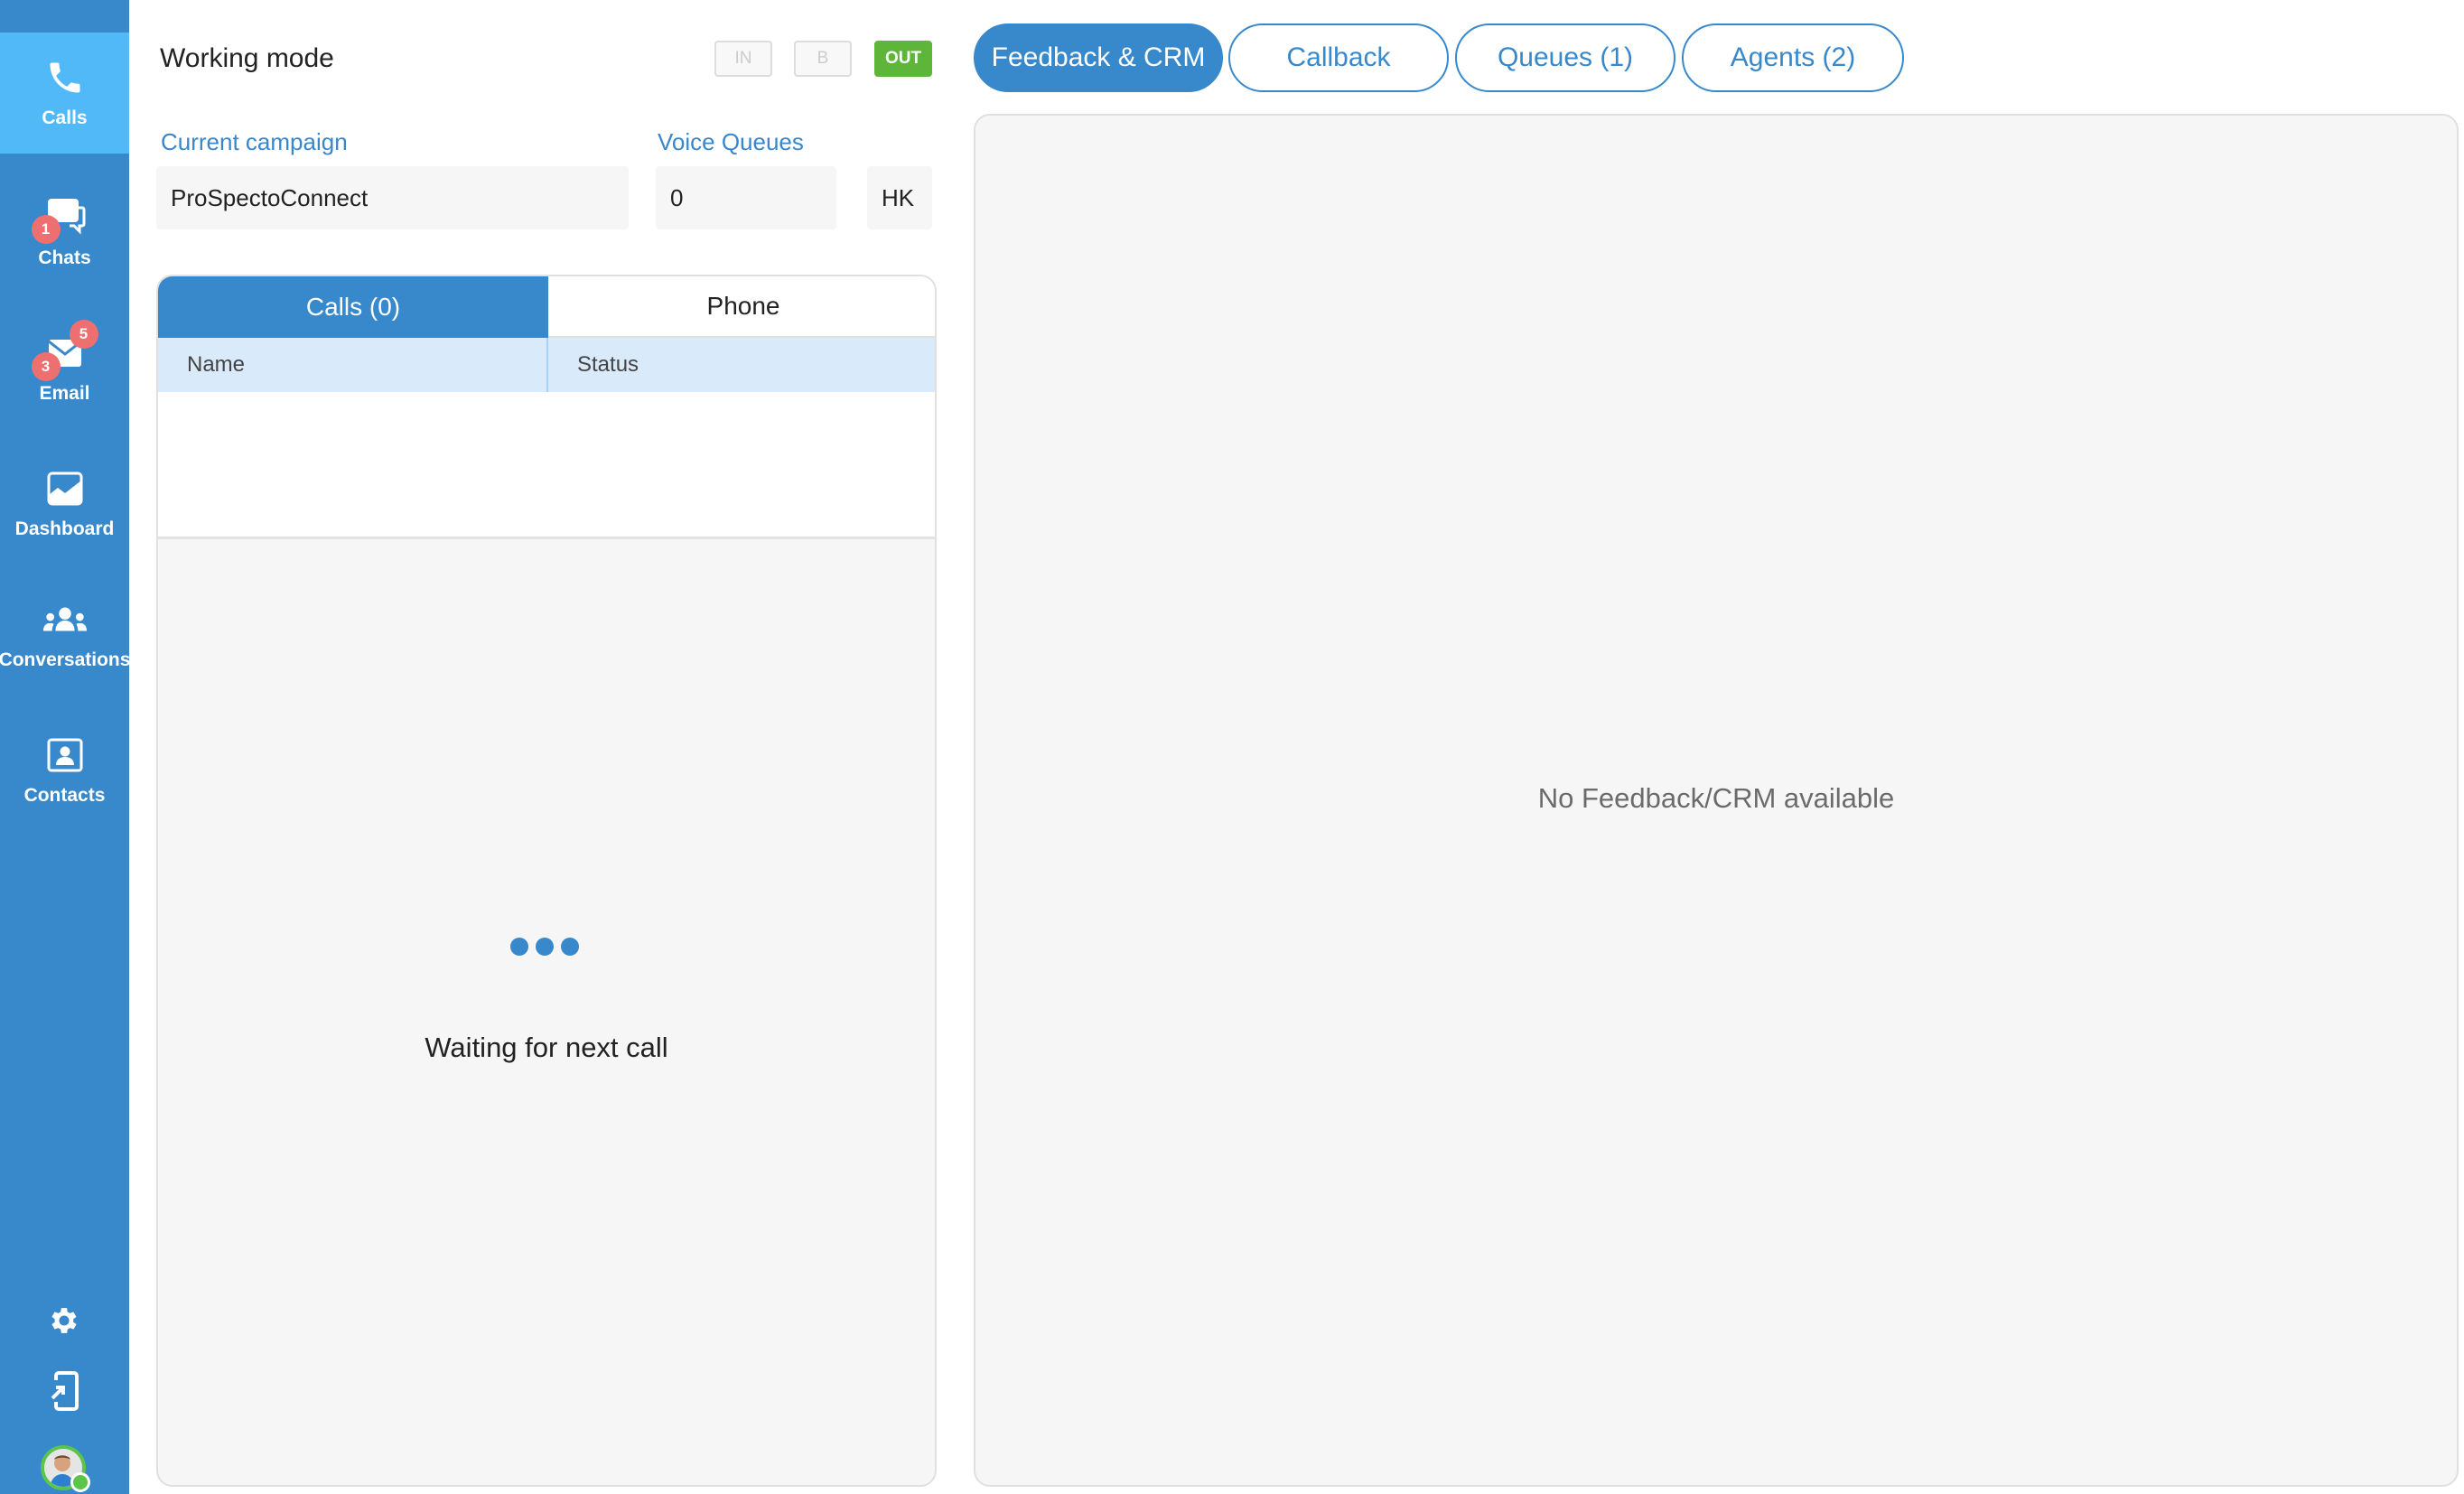 This screenshot has height=1494, width=2464. What do you see at coordinates (1793, 57) in the screenshot?
I see `tab-agents: Agents (2)` at bounding box center [1793, 57].